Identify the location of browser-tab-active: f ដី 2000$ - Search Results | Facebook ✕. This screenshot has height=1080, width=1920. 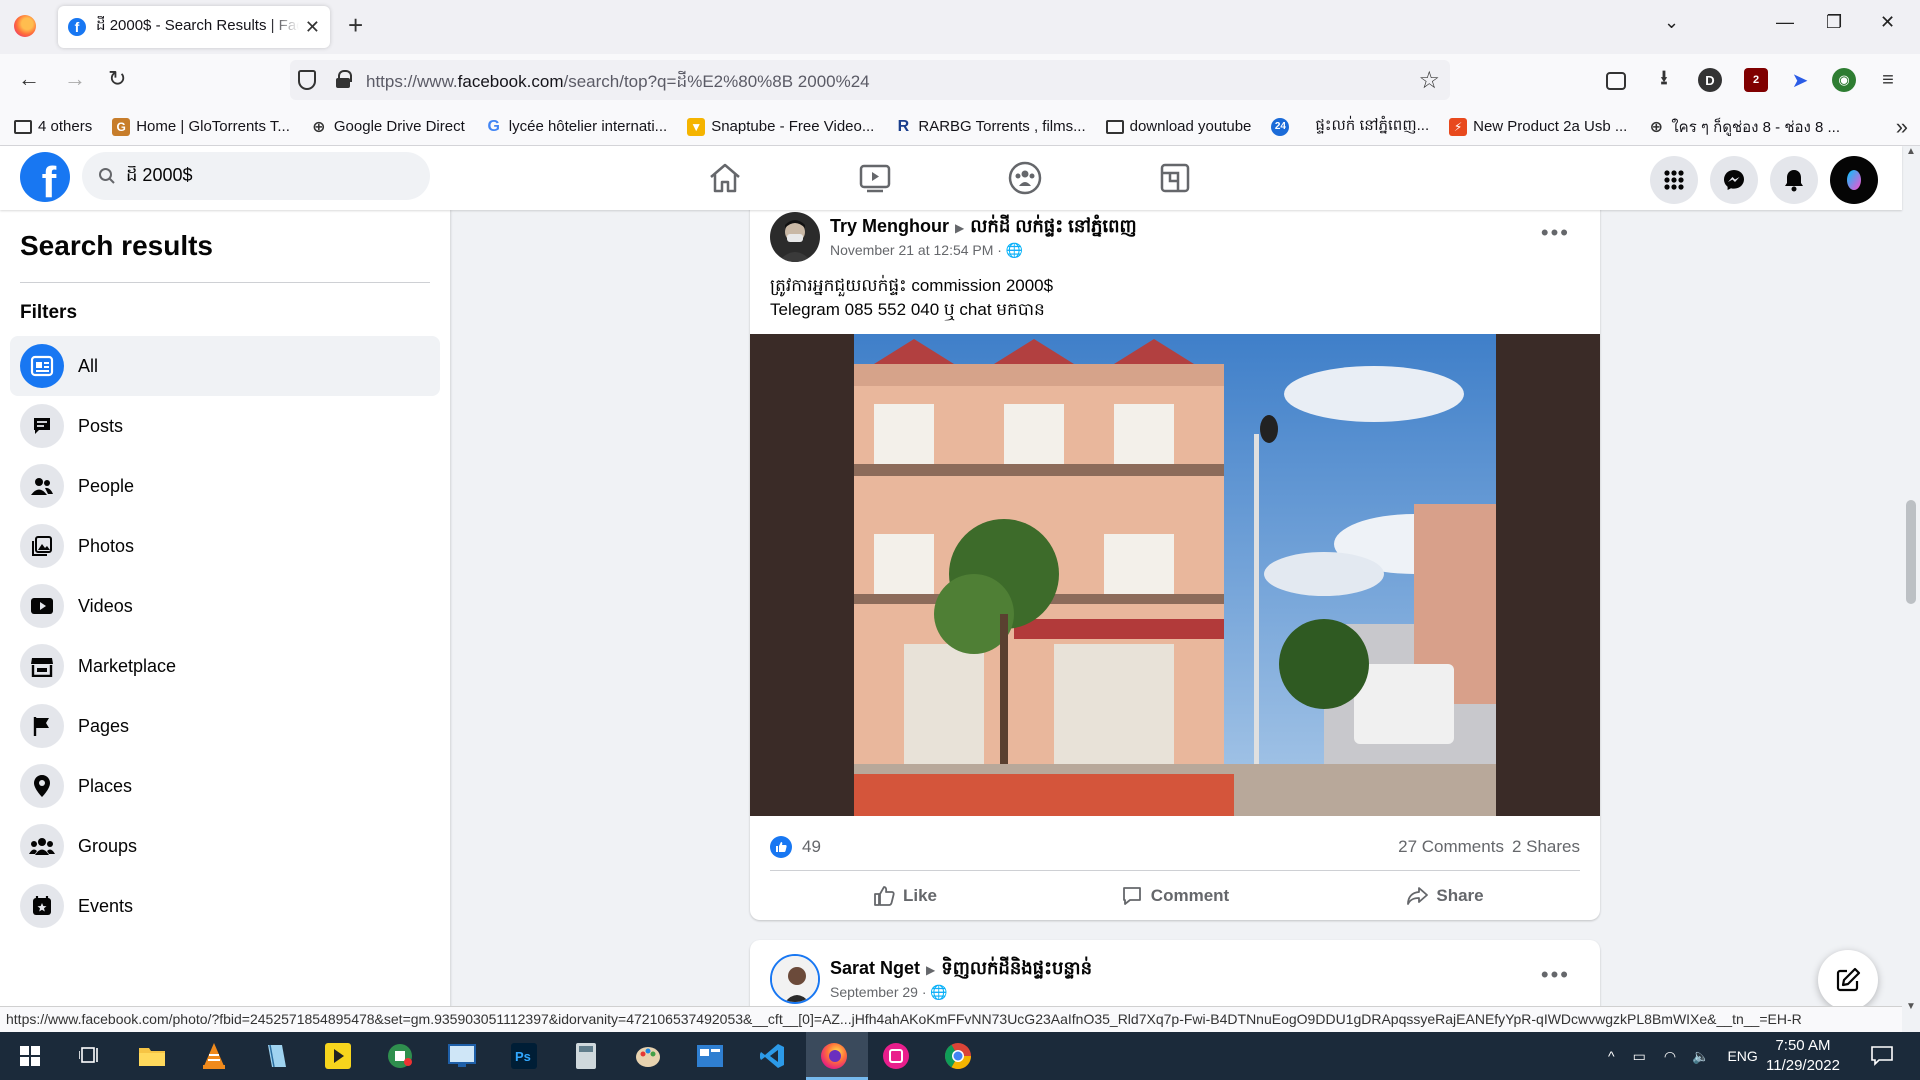
(194, 27).